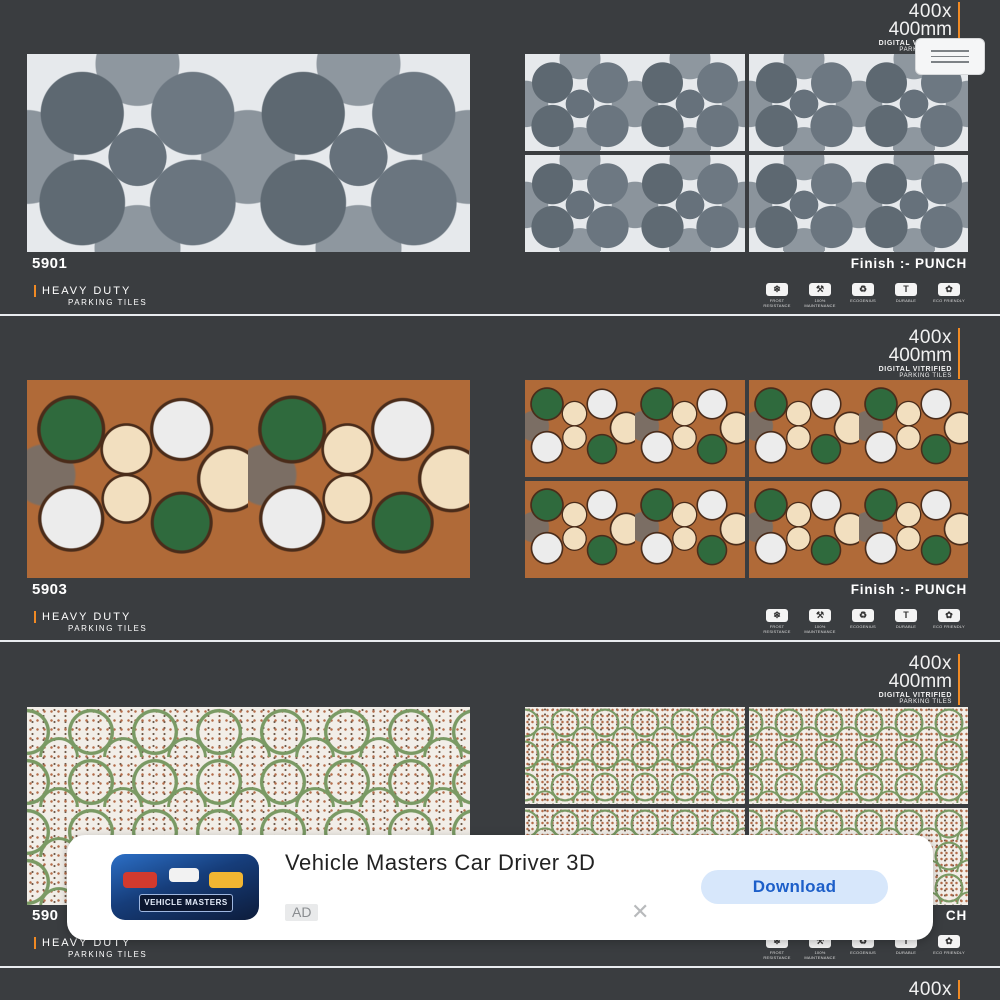  What do you see at coordinates (794, 887) in the screenshot?
I see `download-button: Download` at bounding box center [794, 887].